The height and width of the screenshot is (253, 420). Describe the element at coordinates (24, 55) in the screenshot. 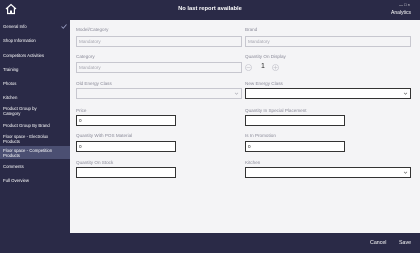

I see `sidebar-item-label: Competitors Activities` at that location.